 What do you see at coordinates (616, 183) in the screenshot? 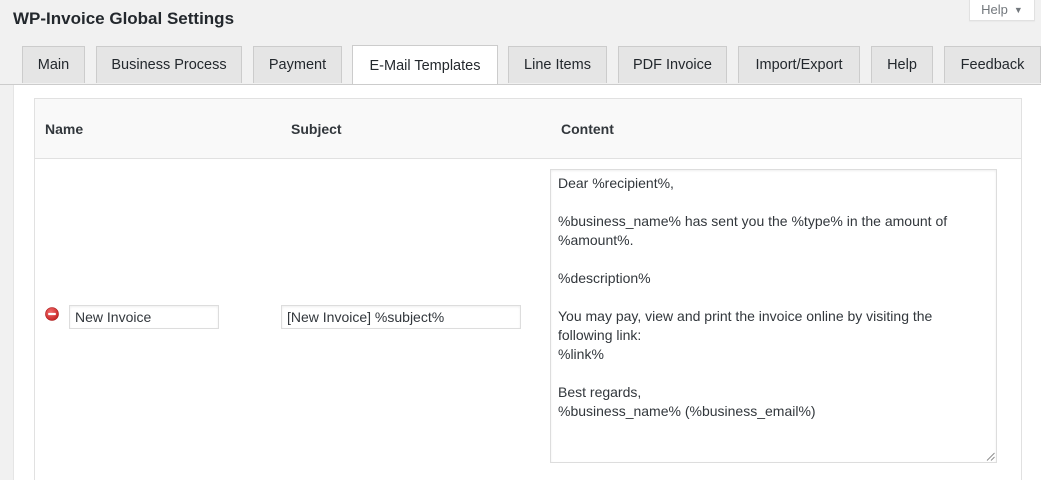
I see `content-line: Dear %recipient%,` at bounding box center [616, 183].